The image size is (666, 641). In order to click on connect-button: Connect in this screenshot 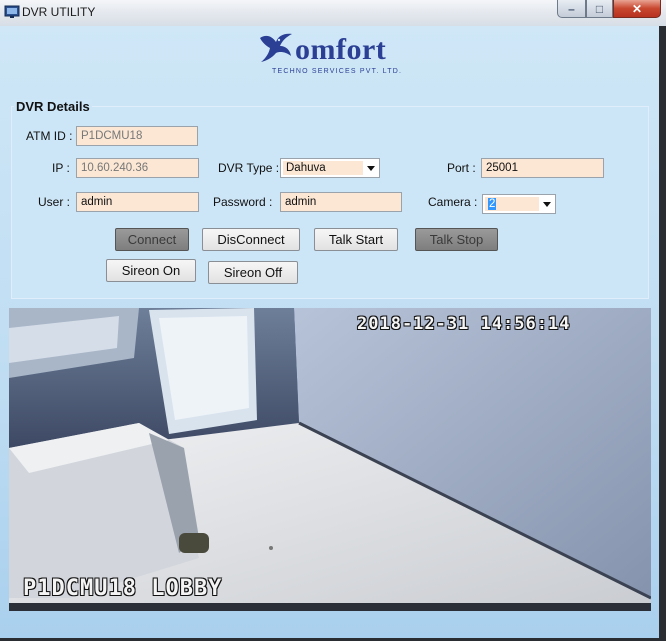, I will do `click(152, 239)`.